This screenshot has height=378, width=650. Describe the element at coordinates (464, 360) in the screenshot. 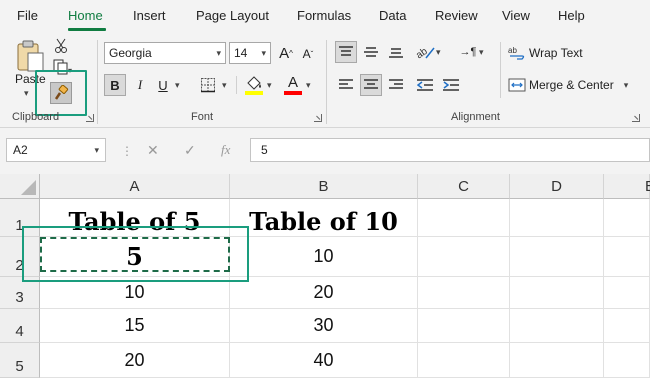

I see `cell-c5` at that location.